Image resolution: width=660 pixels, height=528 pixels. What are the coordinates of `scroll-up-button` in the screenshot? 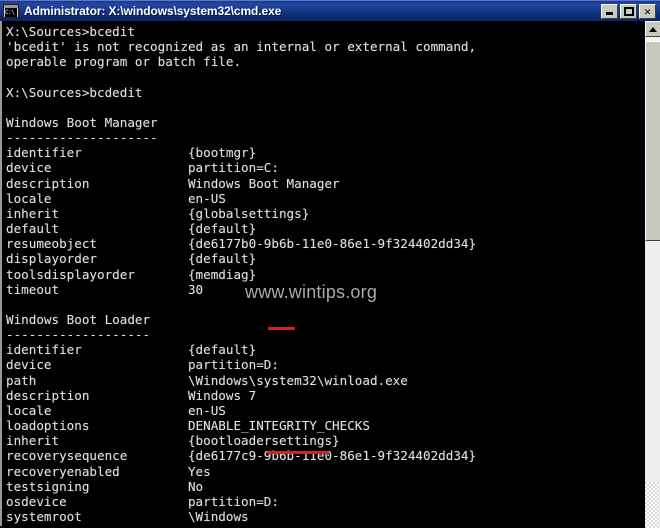 It's located at (652, 29).